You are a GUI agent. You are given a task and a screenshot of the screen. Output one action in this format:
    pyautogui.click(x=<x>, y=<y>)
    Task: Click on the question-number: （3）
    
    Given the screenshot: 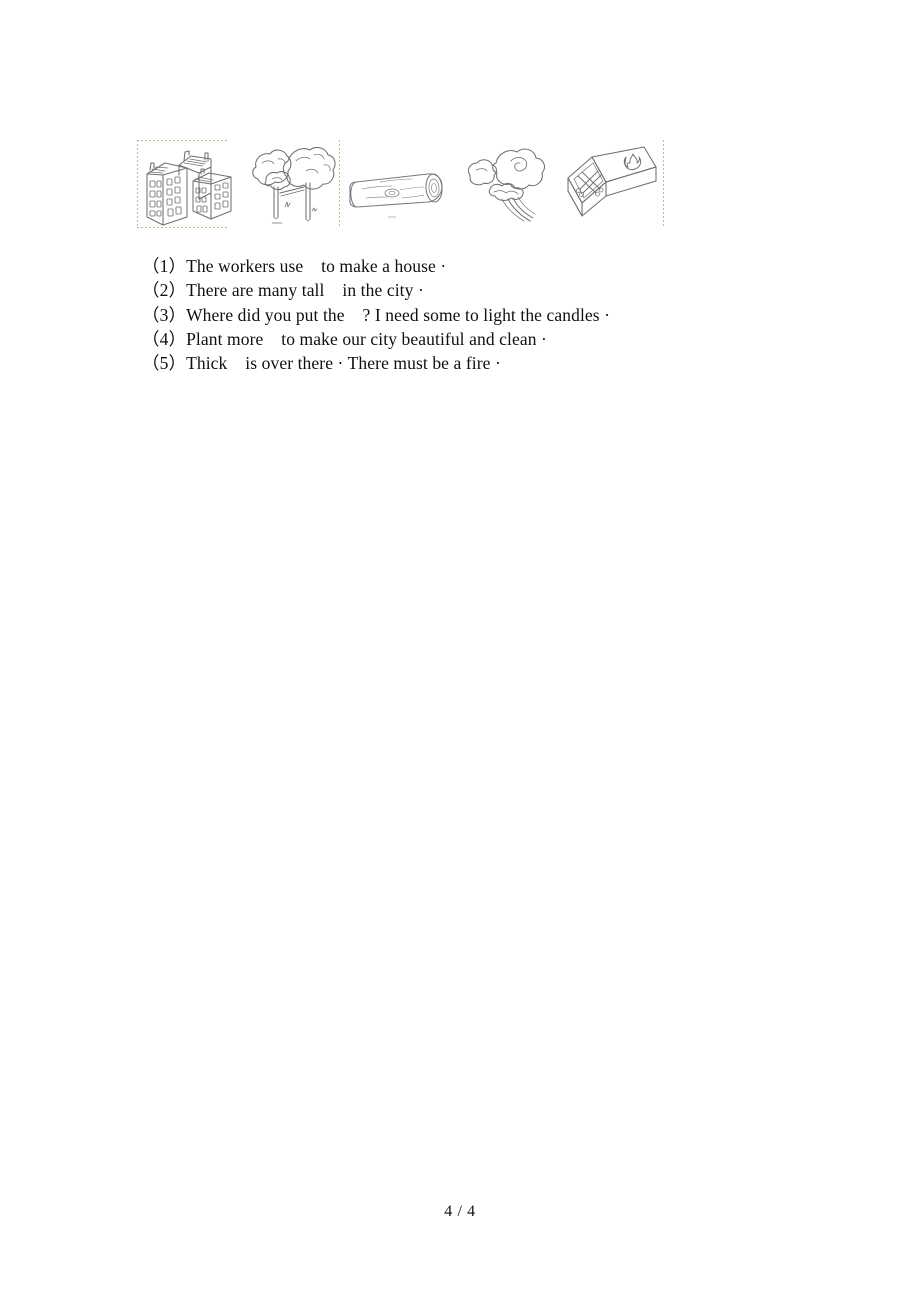 What is the action you would take?
    pyautogui.click(x=164, y=314)
    